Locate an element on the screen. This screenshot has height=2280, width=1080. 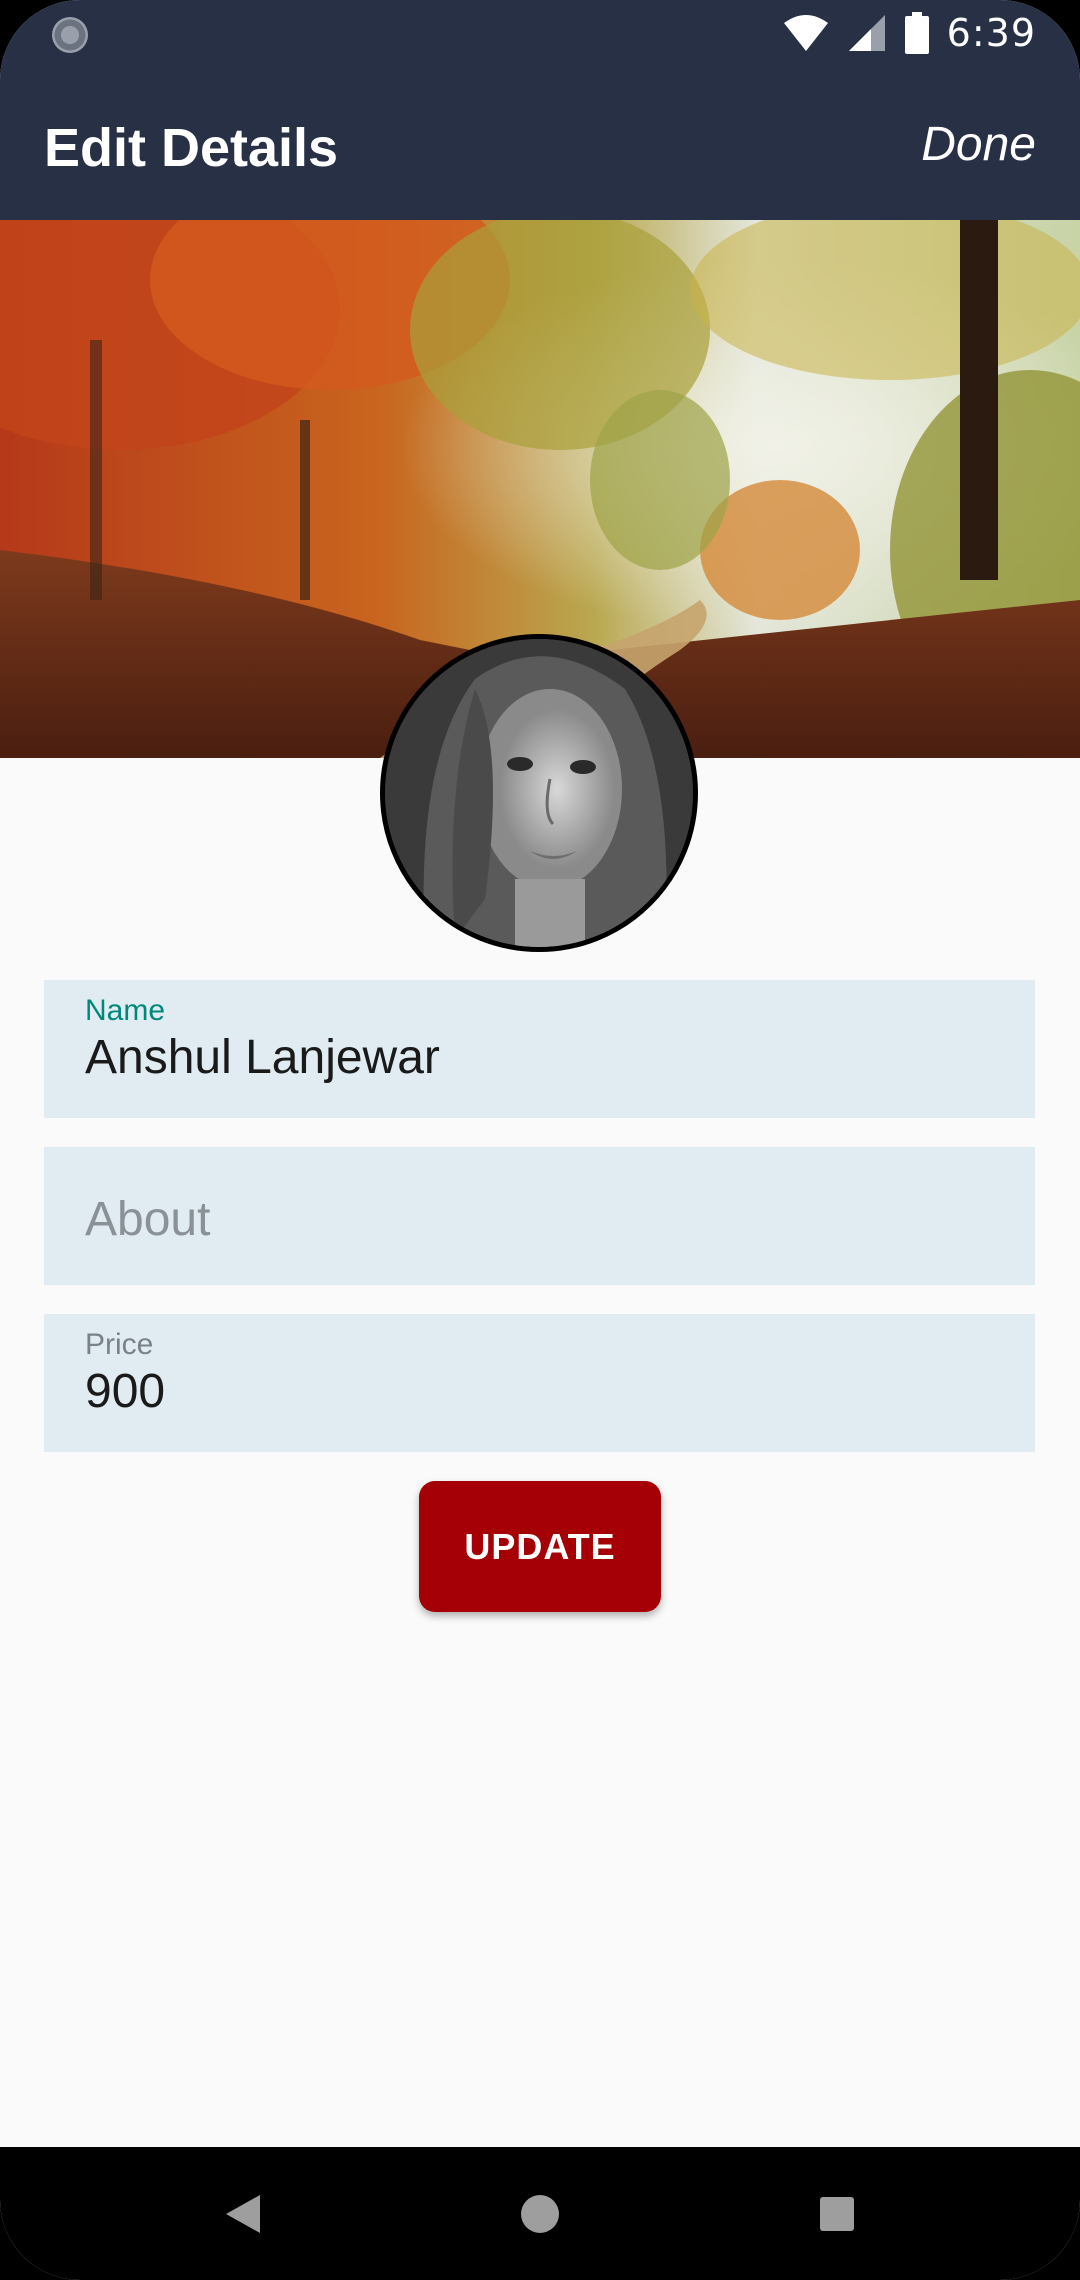
recents-icon is located at coordinates (837, 2213).